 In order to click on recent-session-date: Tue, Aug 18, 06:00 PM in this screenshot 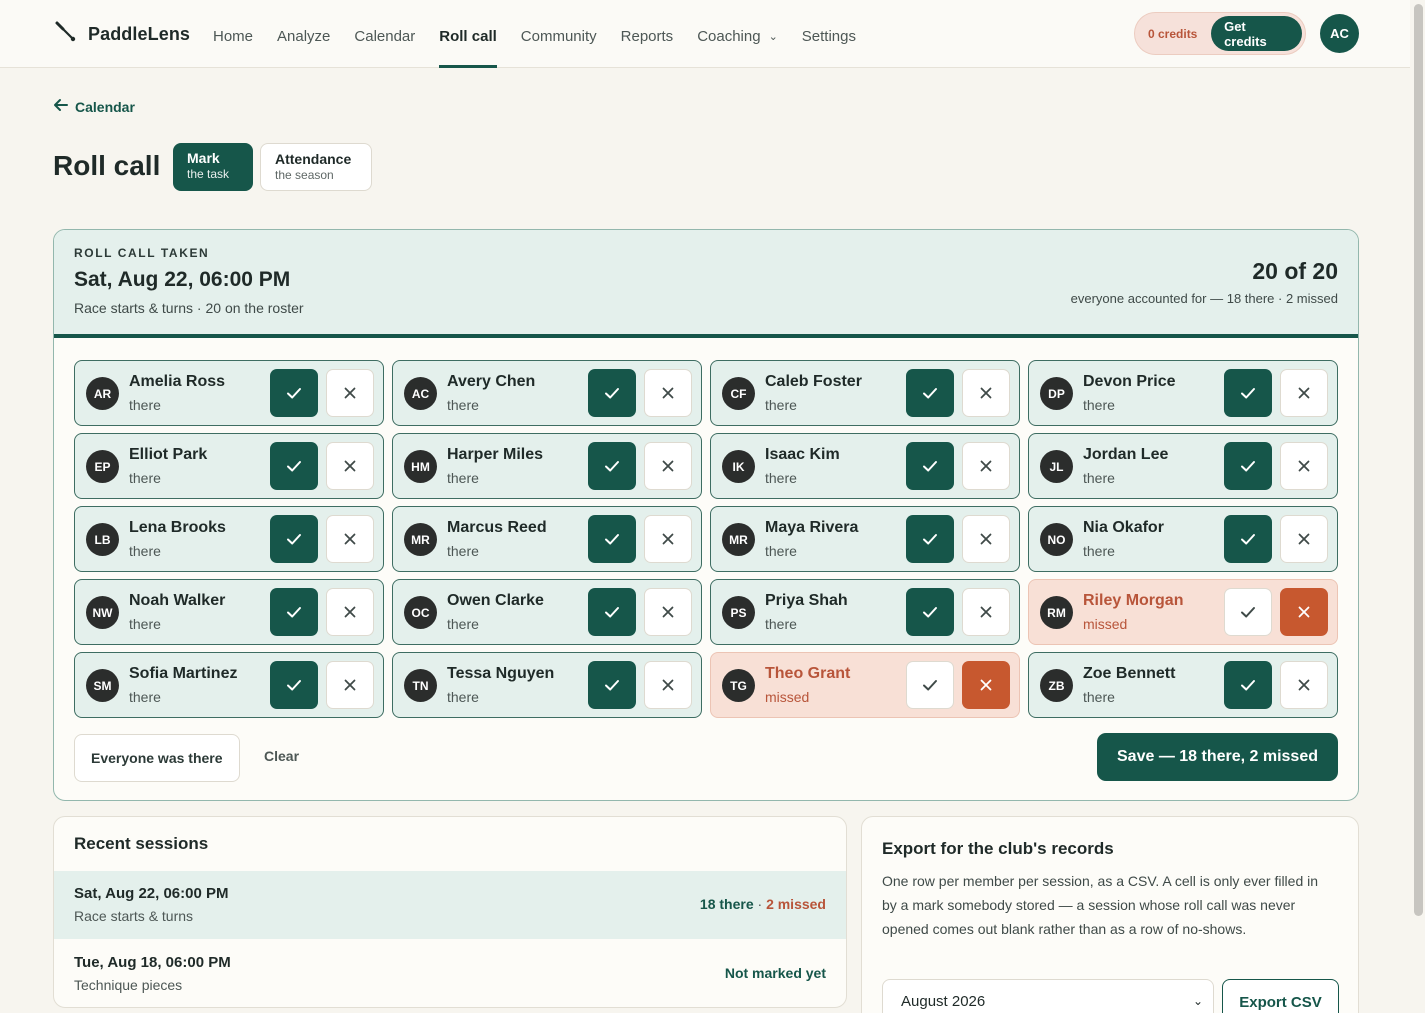, I will do `click(152, 962)`.